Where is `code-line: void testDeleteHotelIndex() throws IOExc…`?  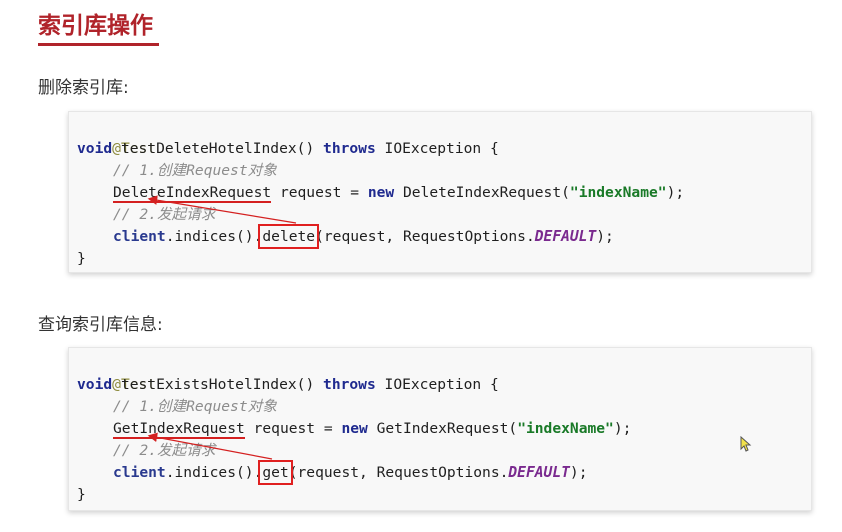
code-line: void testDeleteHotelIndex() throws IOExc… is located at coordinates (288, 149).